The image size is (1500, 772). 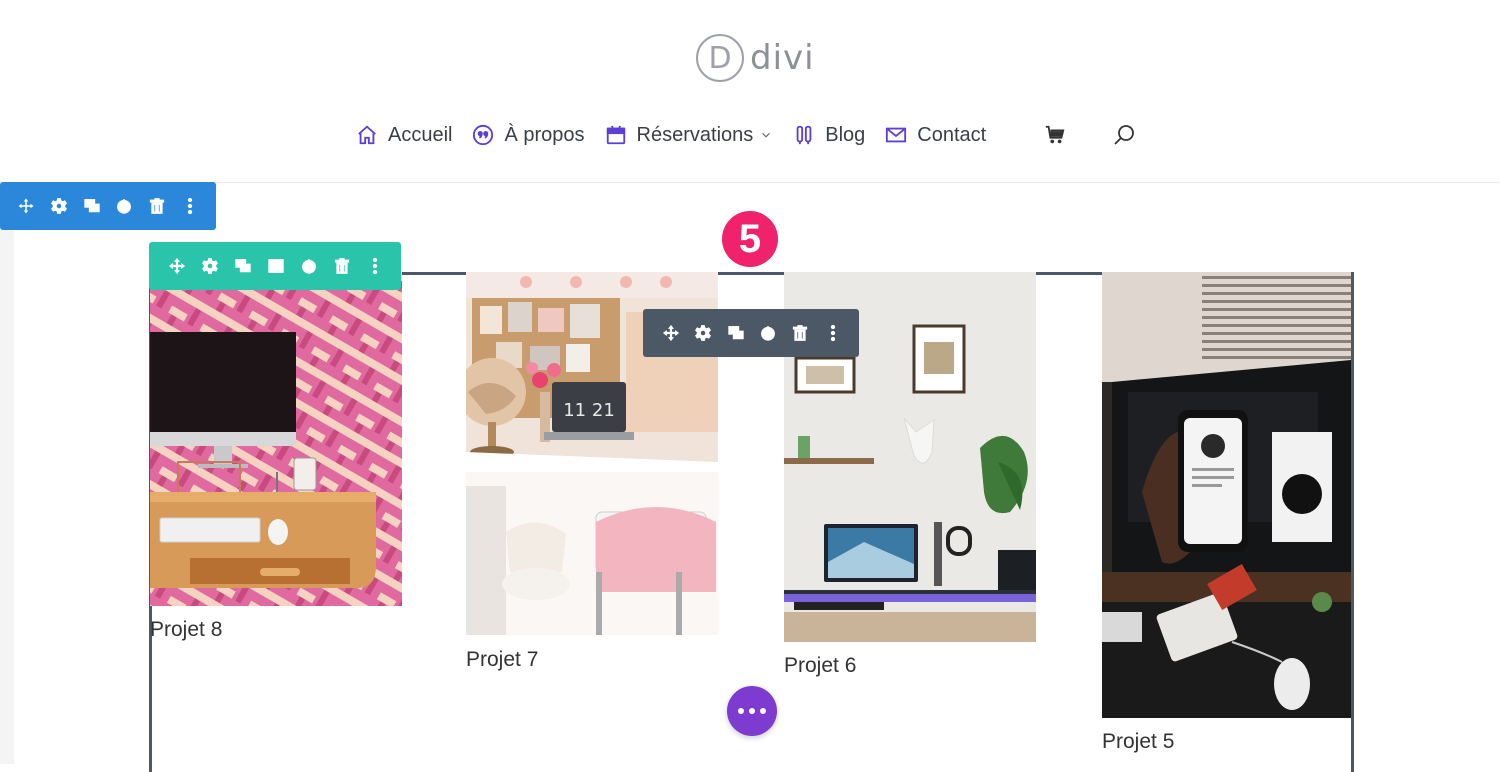 What do you see at coordinates (1124, 135) in the screenshot?
I see `search-icon` at bounding box center [1124, 135].